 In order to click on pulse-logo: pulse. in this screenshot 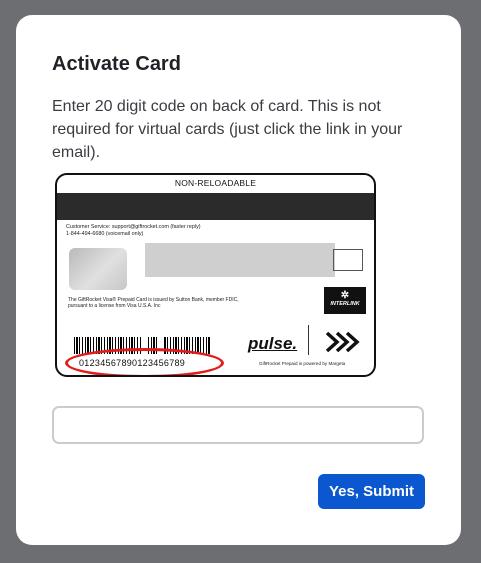, I will do `click(273, 343)`.